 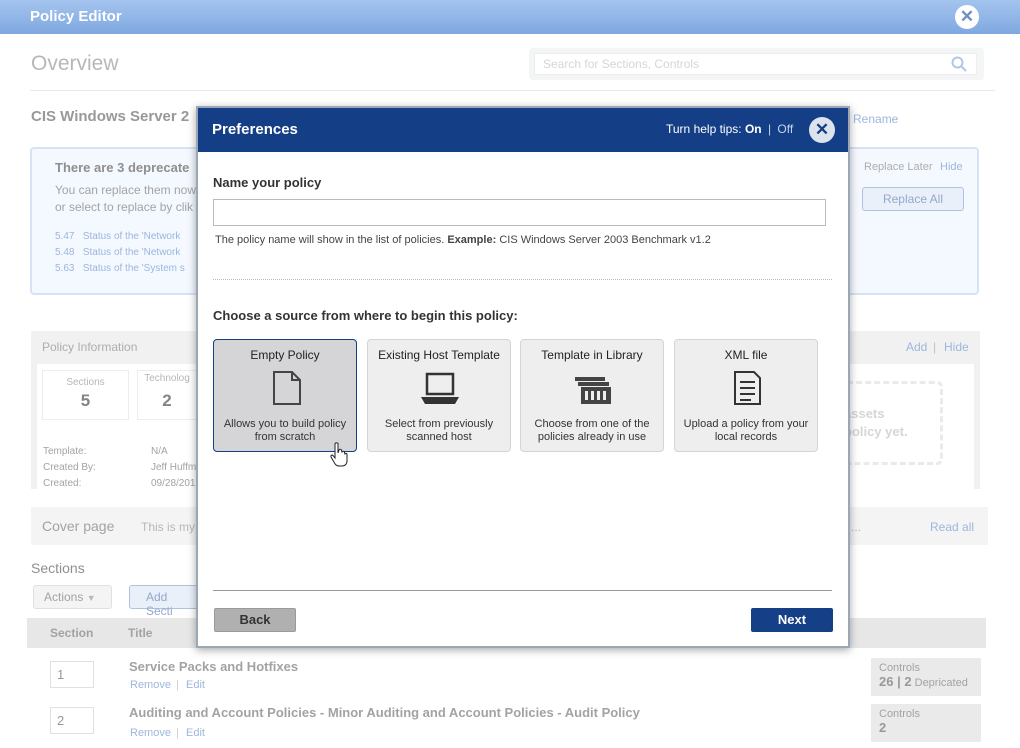 What do you see at coordinates (72, 720) in the screenshot?
I see `section-number-input: 2` at bounding box center [72, 720].